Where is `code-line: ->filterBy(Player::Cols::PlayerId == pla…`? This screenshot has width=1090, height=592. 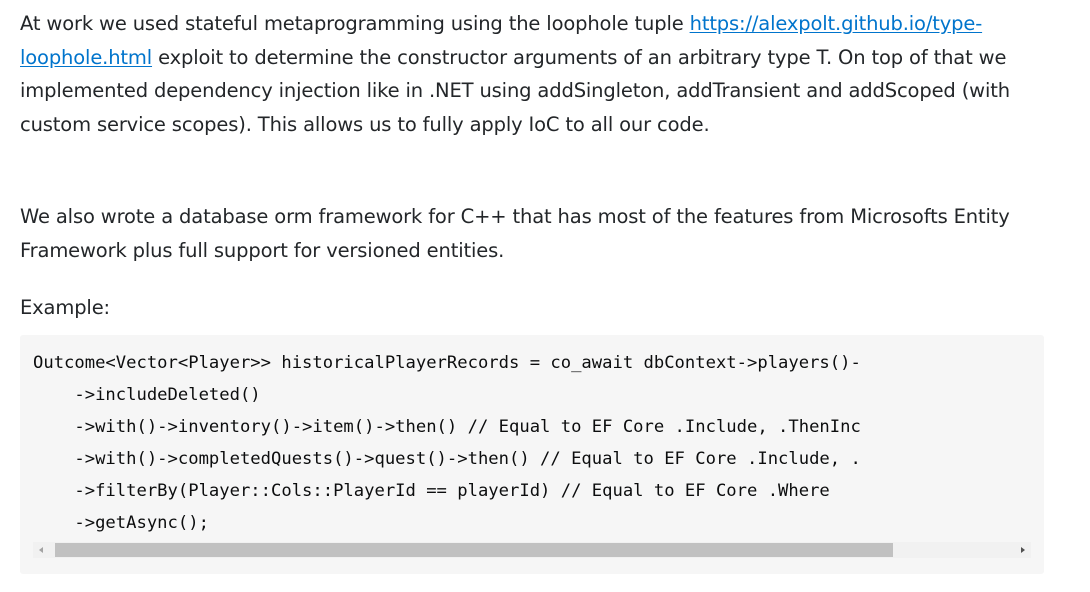
code-line: ->filterBy(Player::Cols::PlayerId == pla… is located at coordinates (431, 491).